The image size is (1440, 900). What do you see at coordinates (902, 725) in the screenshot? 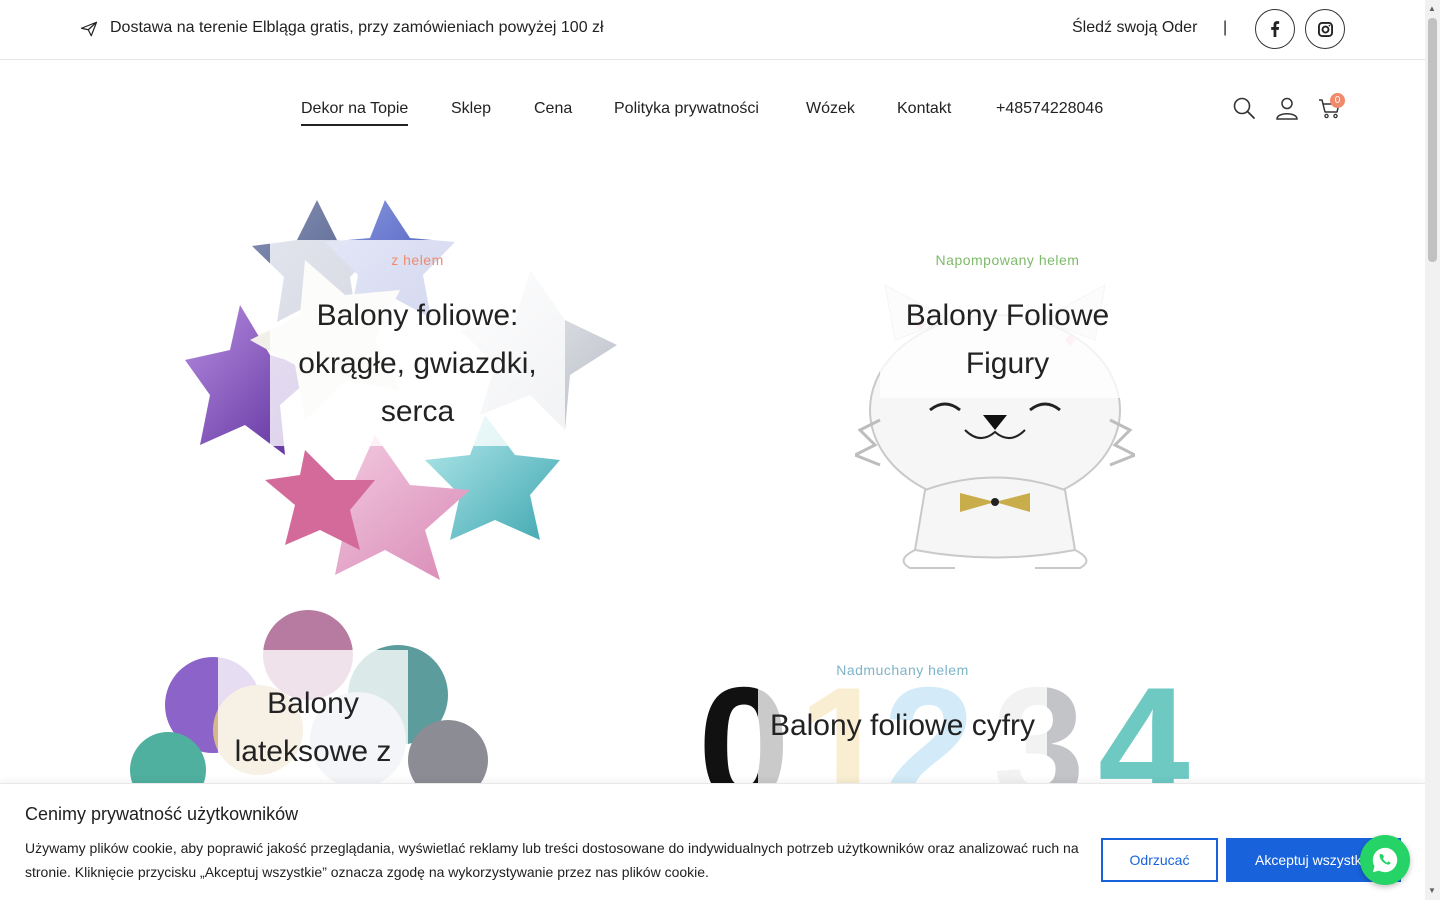
I see `card-title: Balony foliowe cyfry` at bounding box center [902, 725].